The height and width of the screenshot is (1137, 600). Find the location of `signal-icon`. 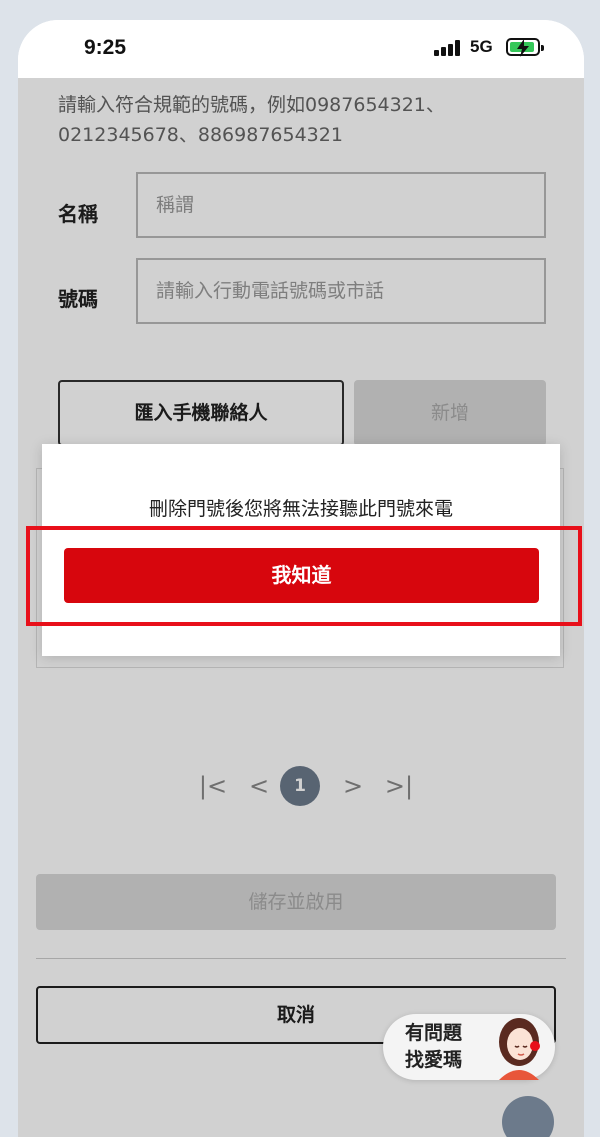

signal-icon is located at coordinates (448, 48).